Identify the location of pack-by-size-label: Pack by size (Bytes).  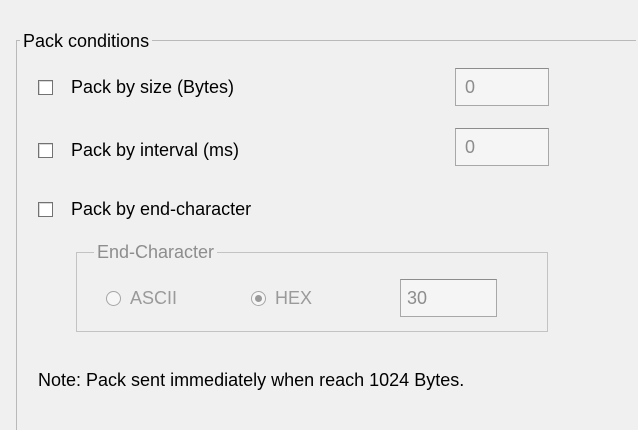
(152, 87).